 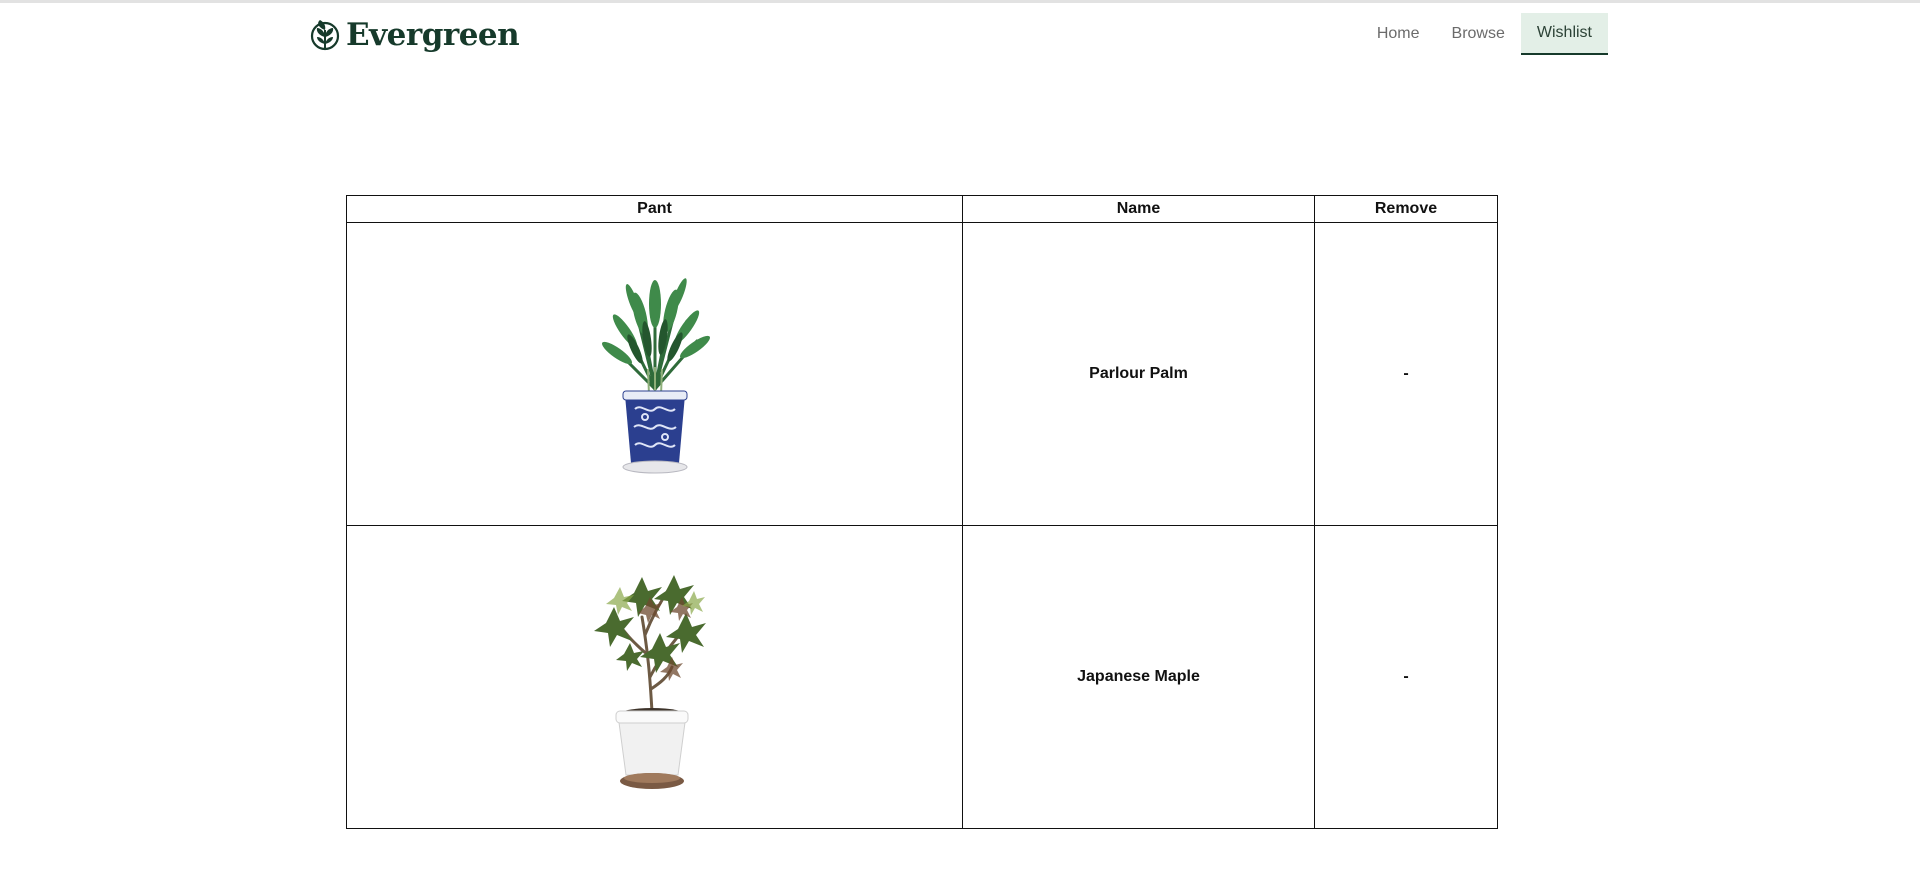 What do you see at coordinates (654, 209) in the screenshot?
I see `column-header-plant: Pant` at bounding box center [654, 209].